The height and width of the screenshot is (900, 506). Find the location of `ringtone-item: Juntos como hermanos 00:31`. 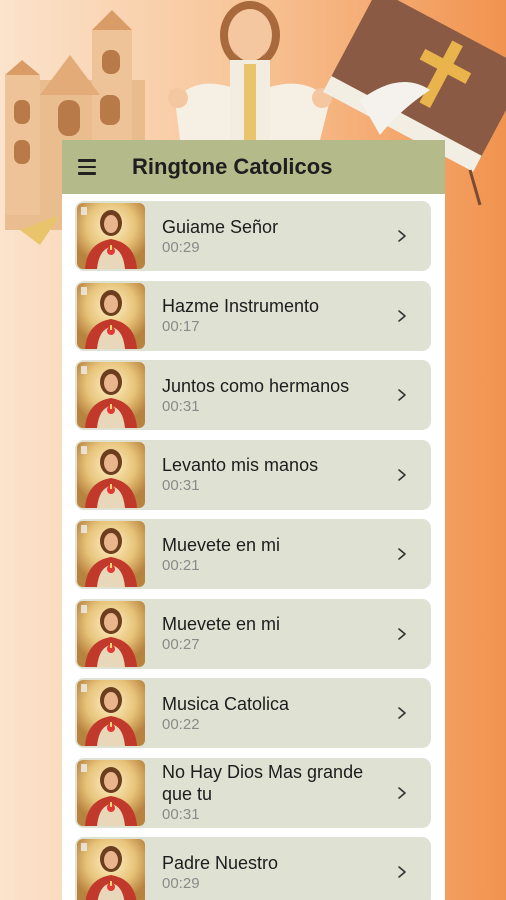

ringtone-item: Juntos como hermanos 00:31 is located at coordinates (253, 395).